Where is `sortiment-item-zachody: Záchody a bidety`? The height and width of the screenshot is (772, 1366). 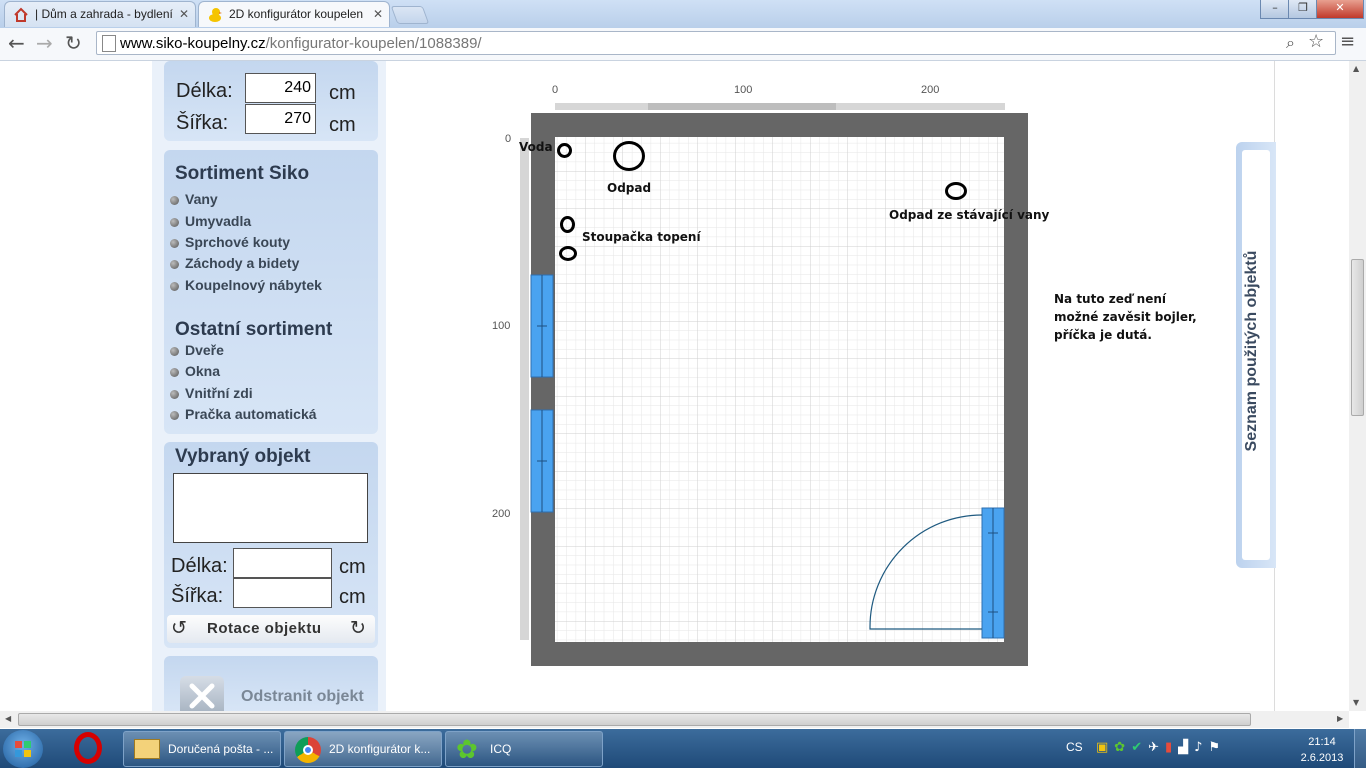
sortiment-item-zachody: Záchody a bidety is located at coordinates (242, 263).